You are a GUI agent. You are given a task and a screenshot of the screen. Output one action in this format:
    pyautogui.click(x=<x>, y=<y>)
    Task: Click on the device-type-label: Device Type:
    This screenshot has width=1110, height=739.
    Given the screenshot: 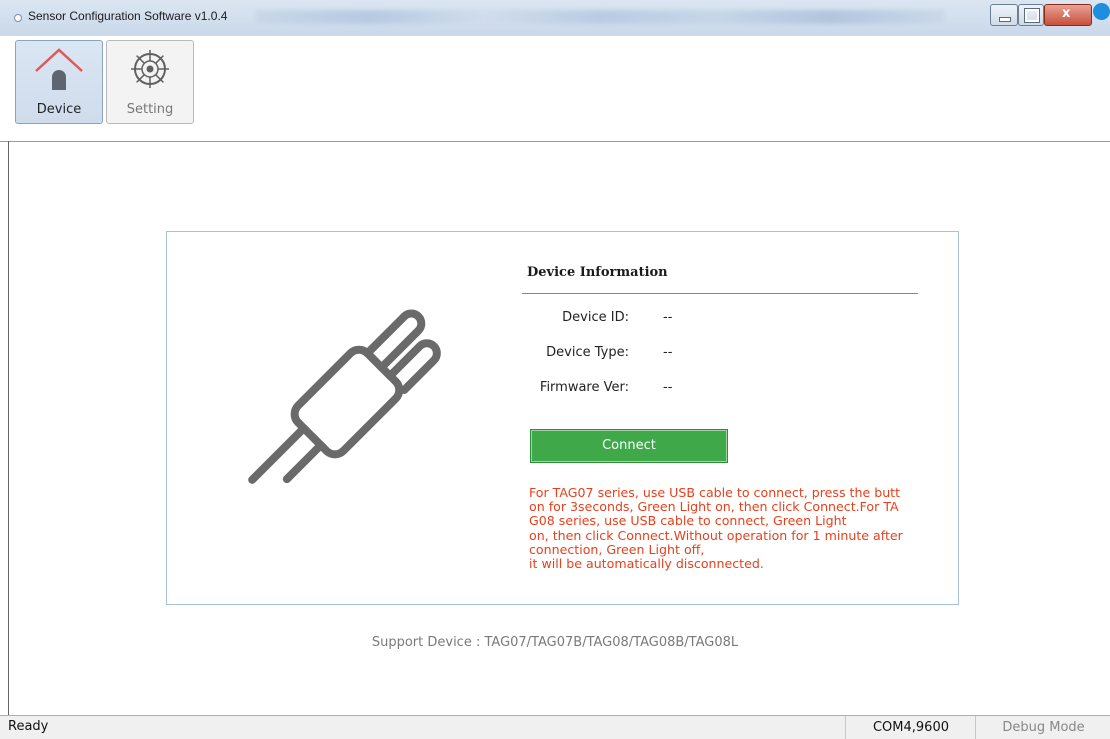 What is the action you would take?
    pyautogui.click(x=587, y=352)
    